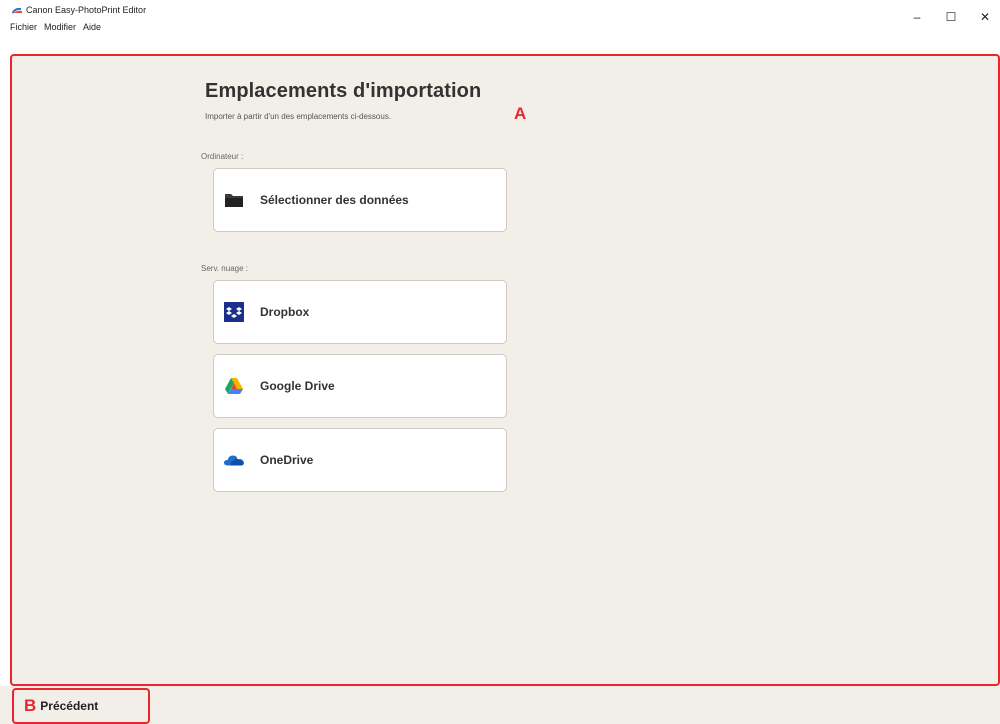 The height and width of the screenshot is (724, 1000). Describe the element at coordinates (86, 10) in the screenshot. I see `app-title: Canon Easy-PhotoPrint Editor` at that location.